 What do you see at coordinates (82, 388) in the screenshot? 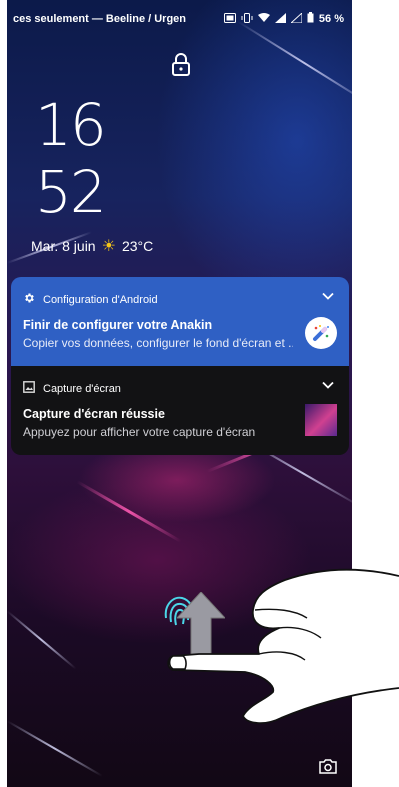
I see `notification-app-name: Capture d'écran` at bounding box center [82, 388].